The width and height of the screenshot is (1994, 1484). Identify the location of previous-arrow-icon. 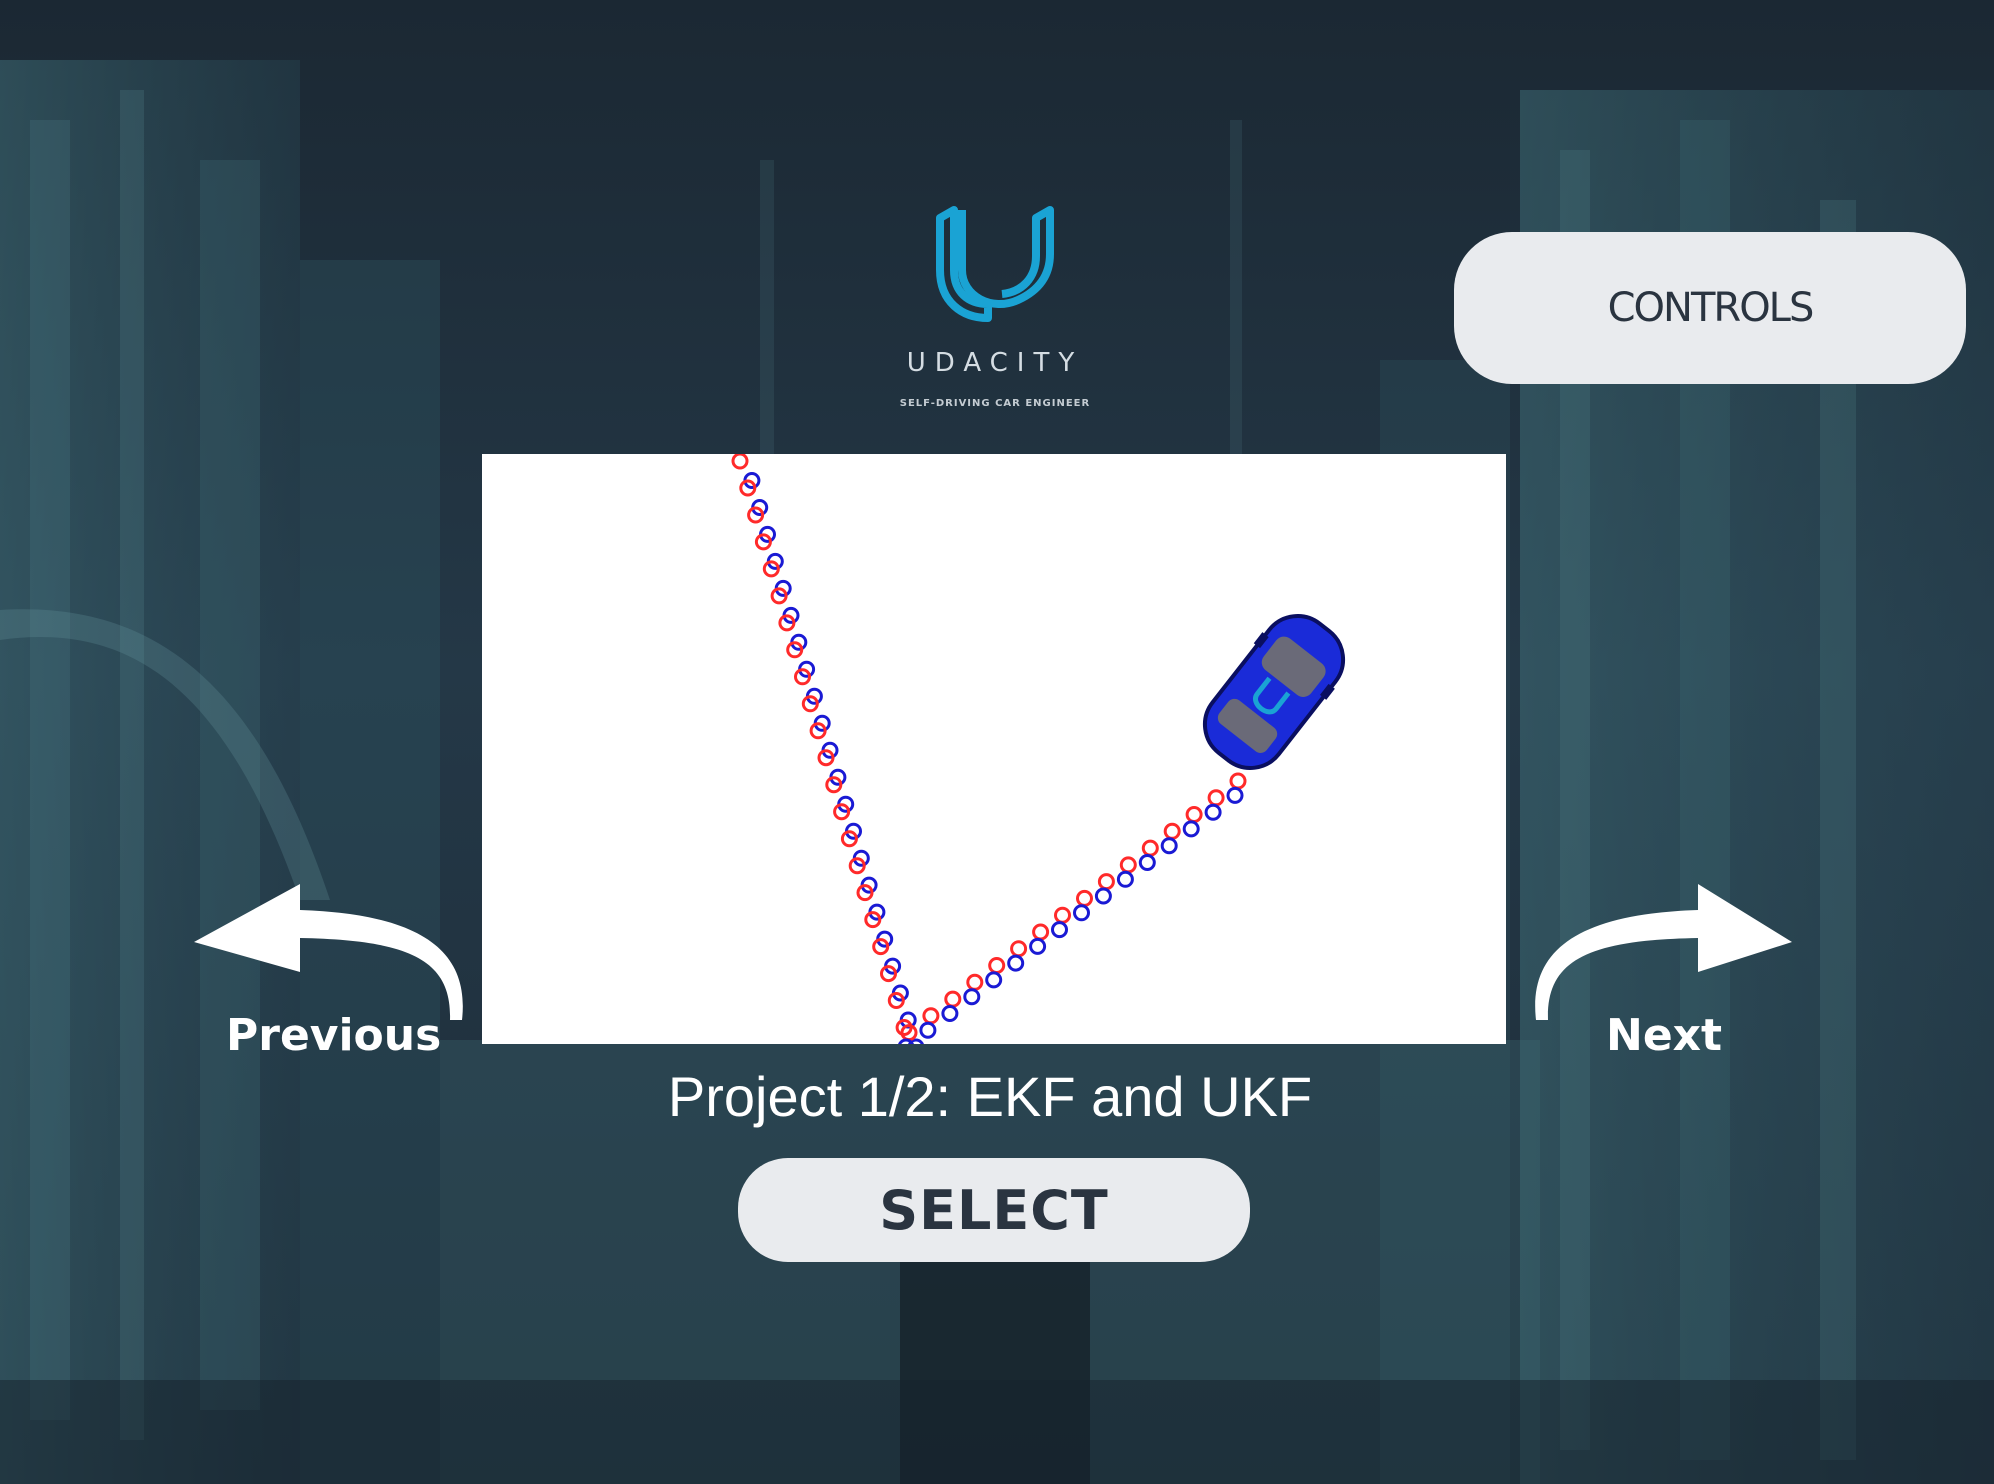
(330, 955).